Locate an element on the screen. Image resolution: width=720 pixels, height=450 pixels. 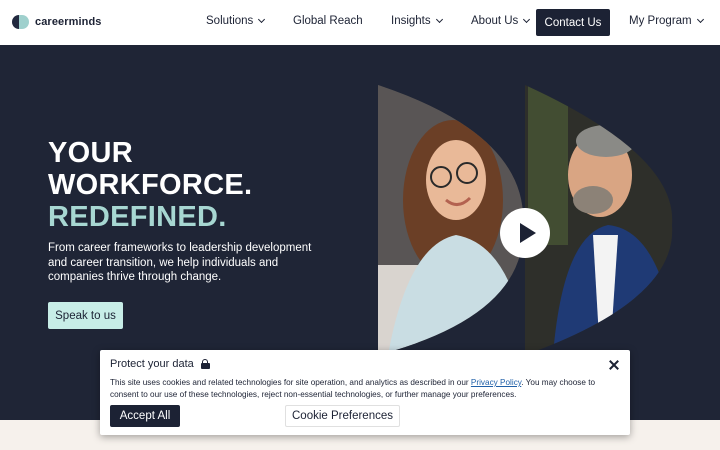
accept-all-button: Accept All is located at coordinates (145, 416).